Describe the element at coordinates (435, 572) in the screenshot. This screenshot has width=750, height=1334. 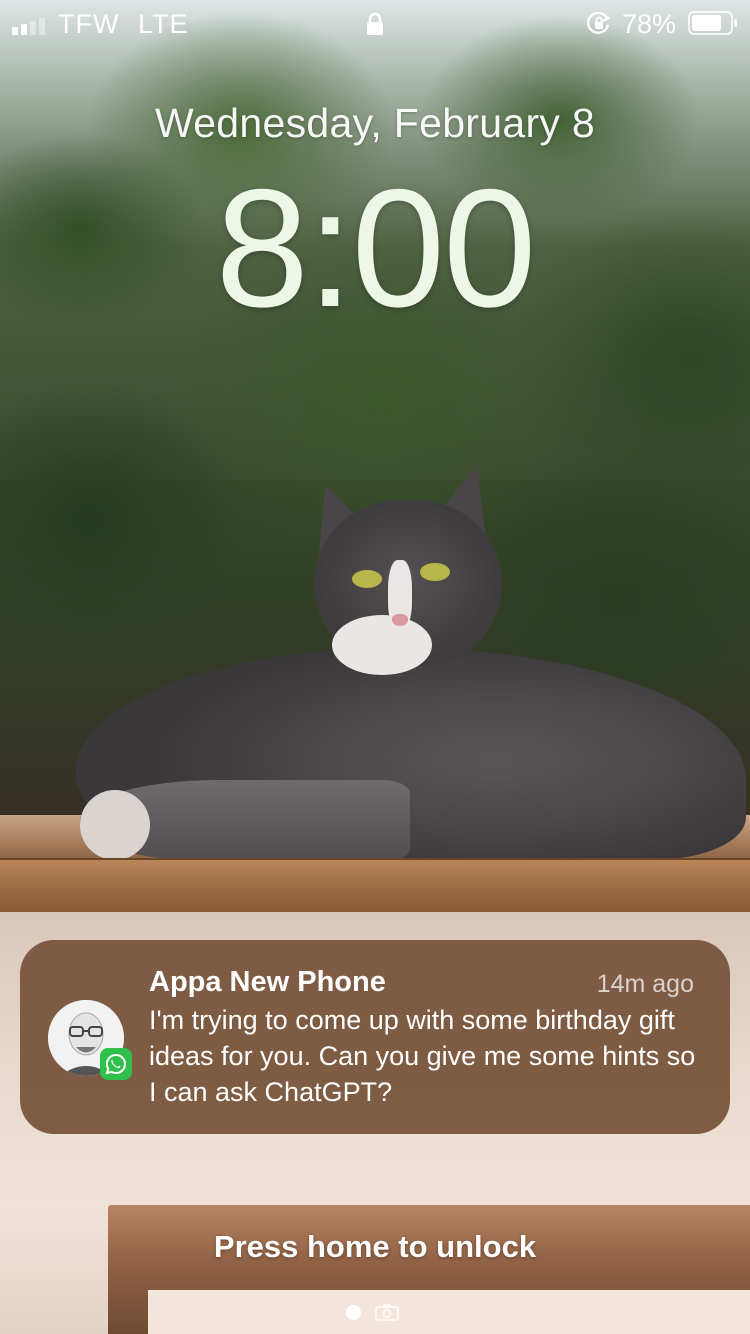
I see `cat-eye-right` at that location.